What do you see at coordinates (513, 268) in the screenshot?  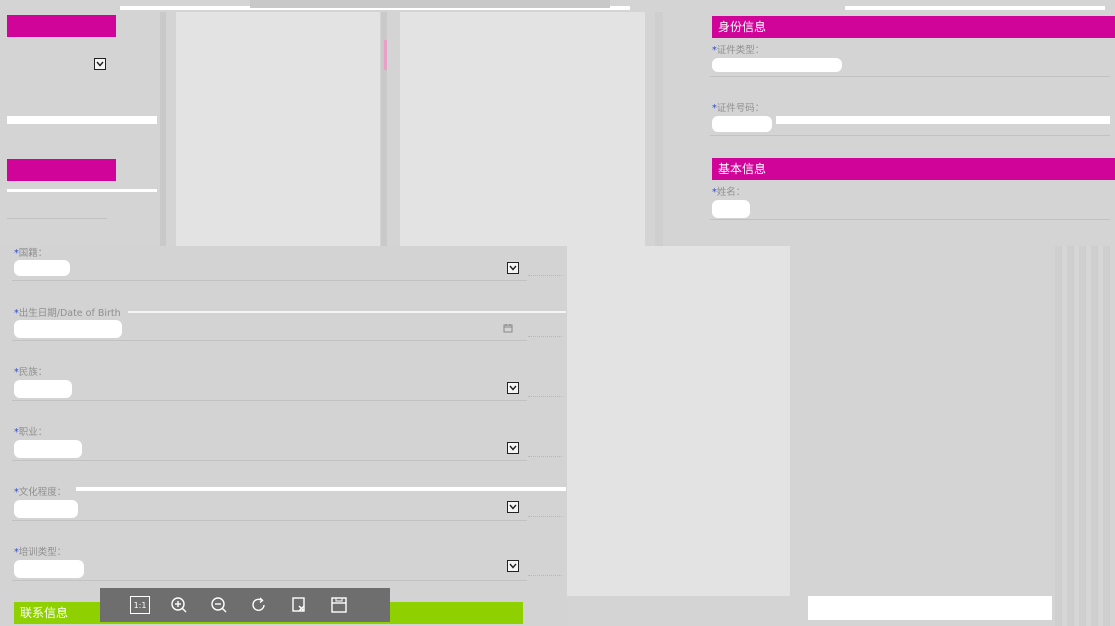 I see `nationality-chevron` at bounding box center [513, 268].